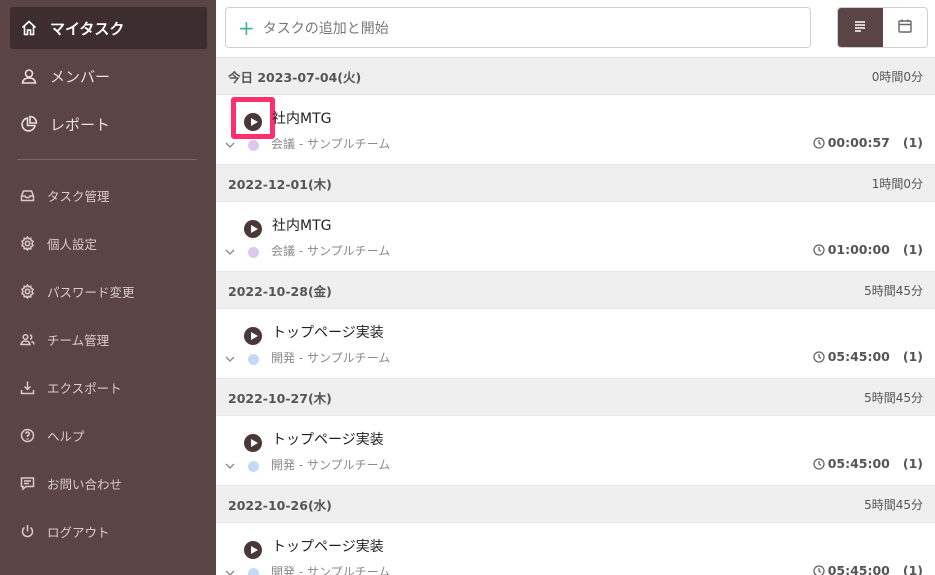  Describe the element at coordinates (858, 142) in the screenshot. I see `task-duration: 00:00:57` at that location.